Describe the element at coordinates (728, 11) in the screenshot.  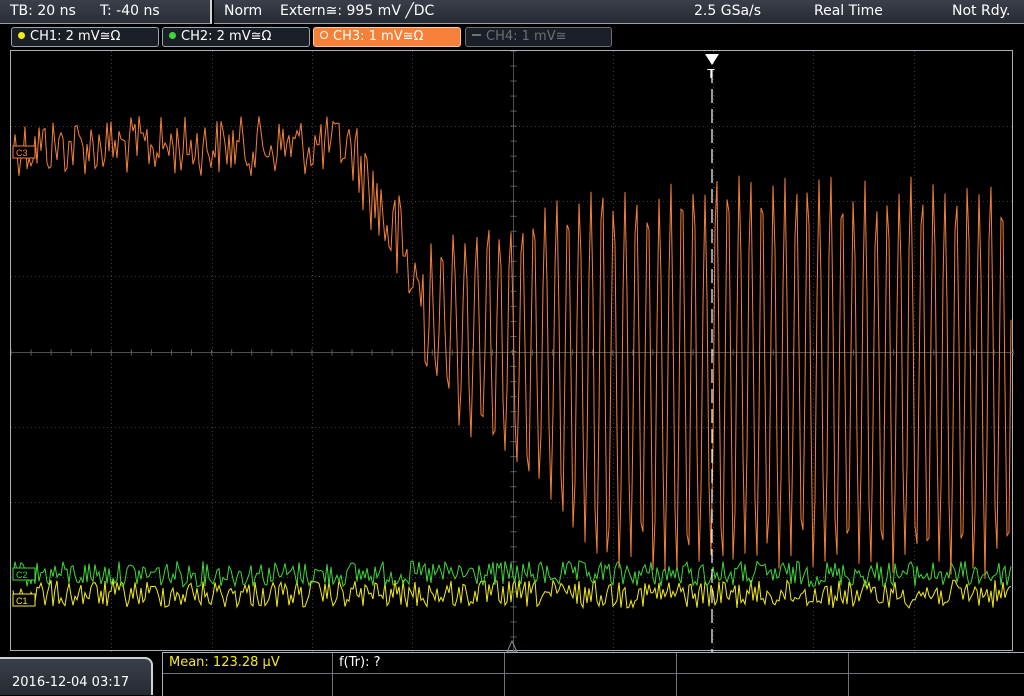
I see `sample-rate-readout: 2.5 GSa/s` at that location.